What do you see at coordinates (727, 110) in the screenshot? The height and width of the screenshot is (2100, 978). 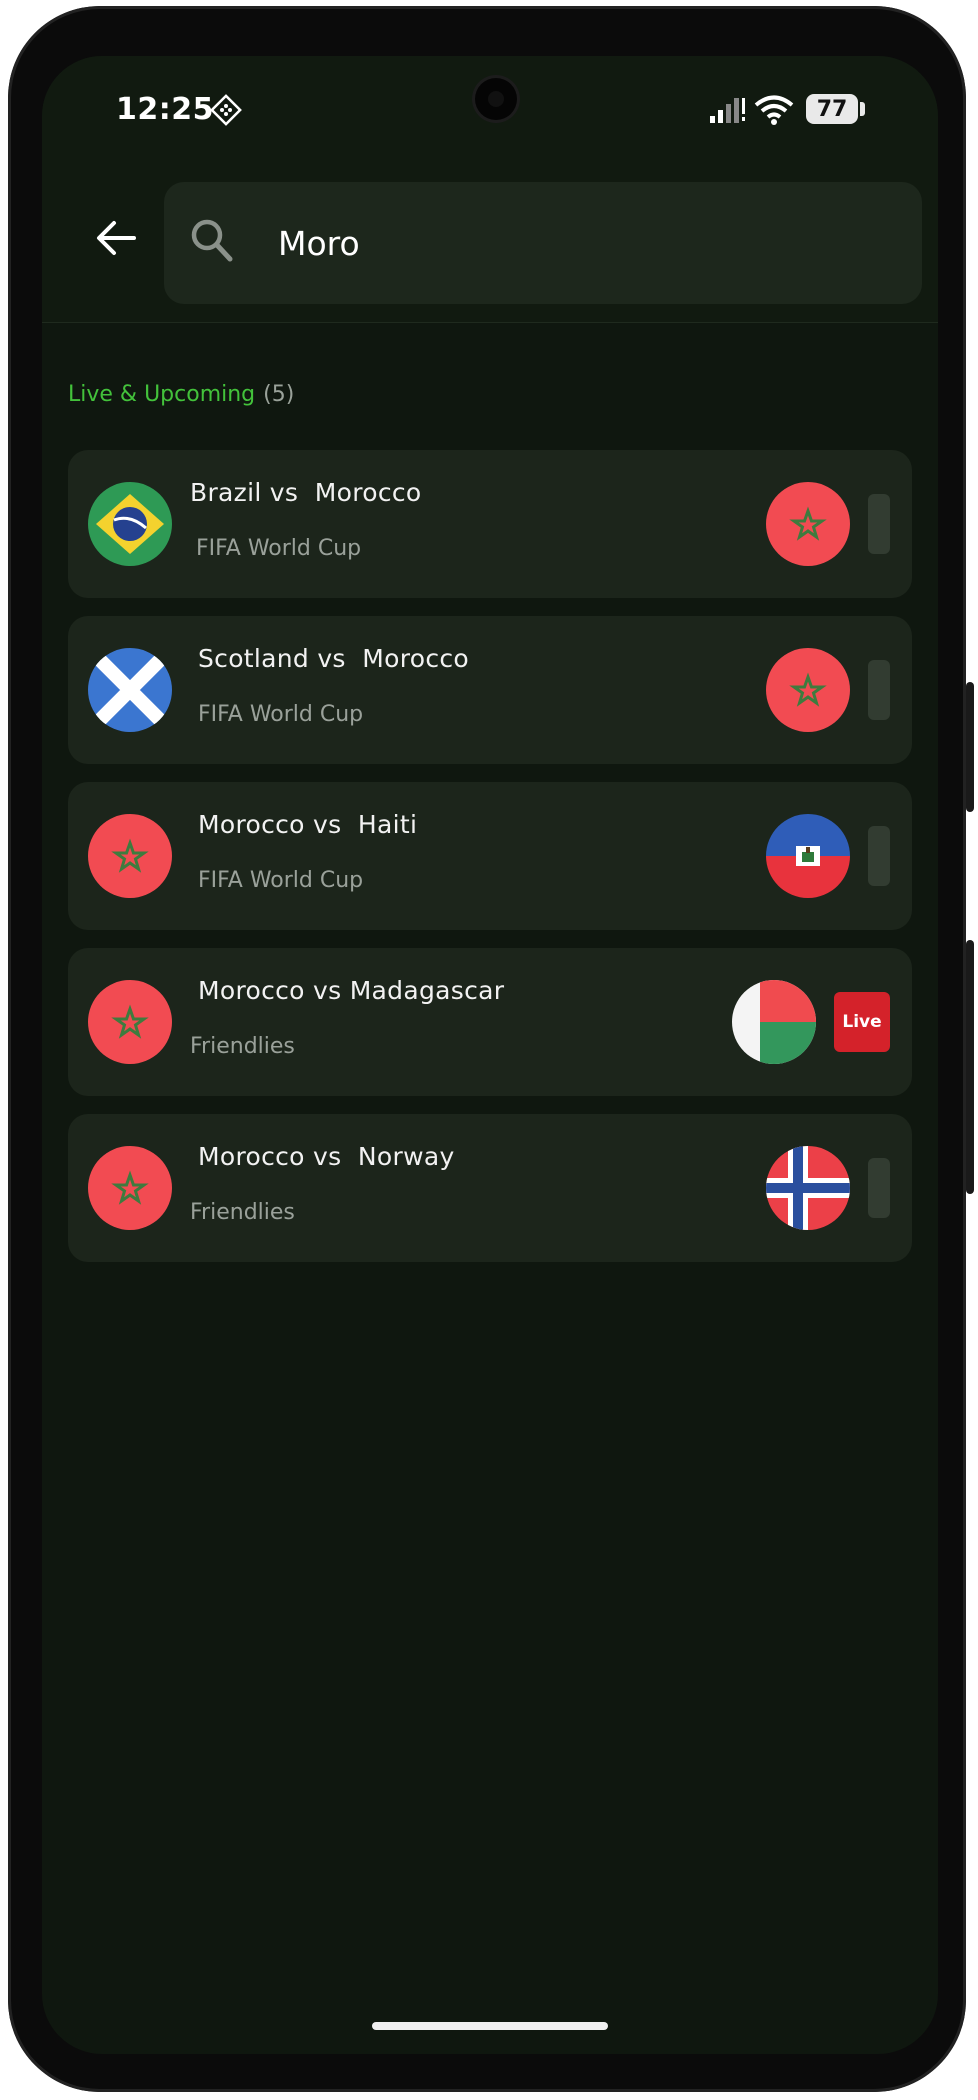 I see `signal-icon` at bounding box center [727, 110].